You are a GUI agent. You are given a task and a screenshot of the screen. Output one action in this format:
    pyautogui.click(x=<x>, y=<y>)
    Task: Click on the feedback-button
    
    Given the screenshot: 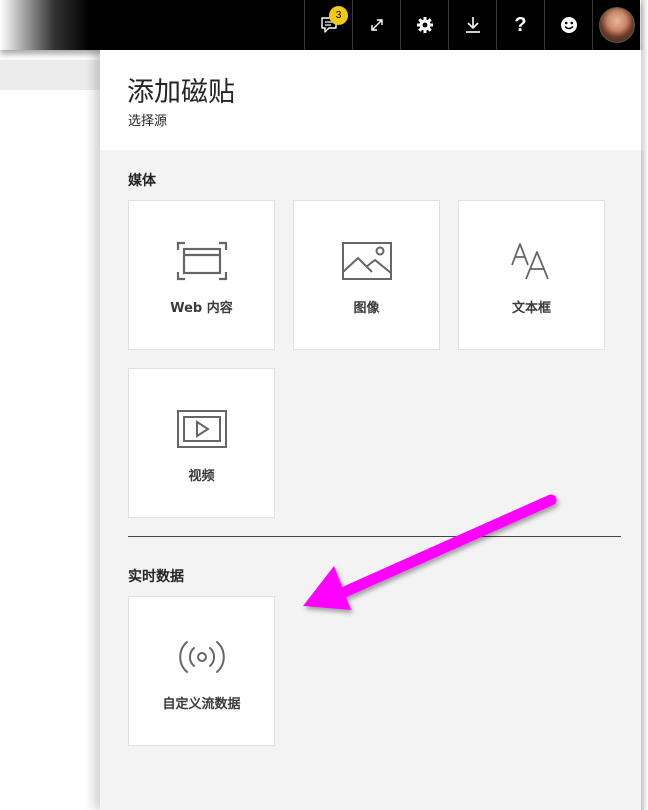 What is the action you would take?
    pyautogui.click(x=568, y=25)
    